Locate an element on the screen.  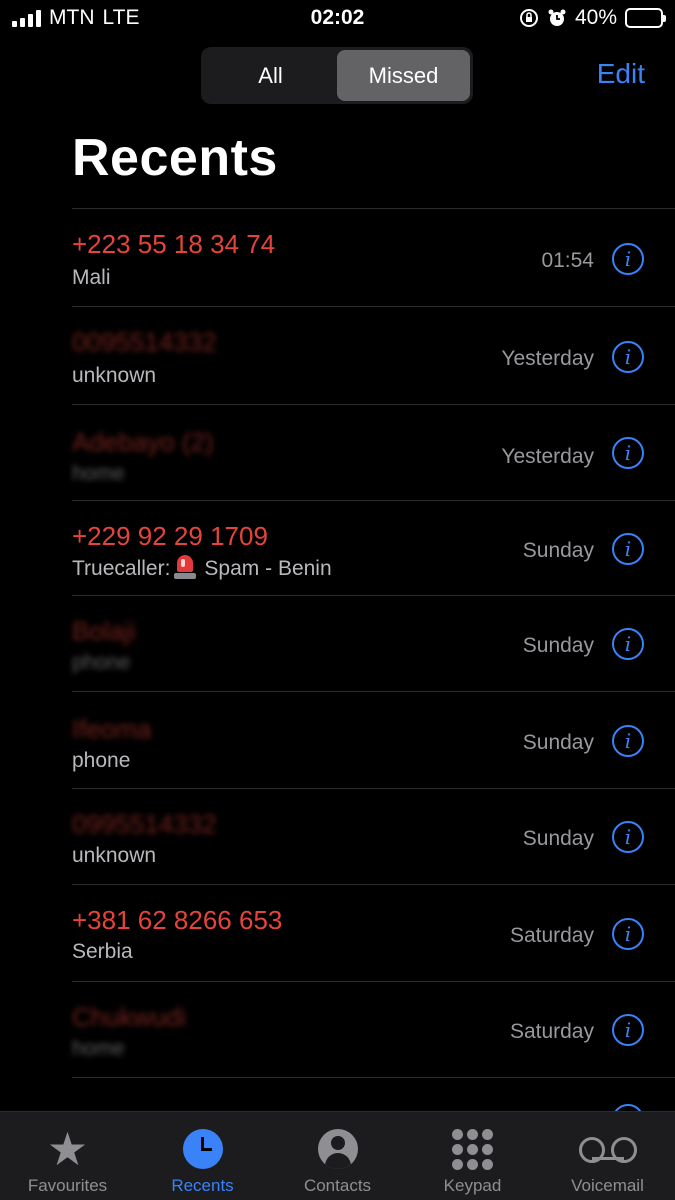
battery-percent: 40% is located at coordinates (595, 17).